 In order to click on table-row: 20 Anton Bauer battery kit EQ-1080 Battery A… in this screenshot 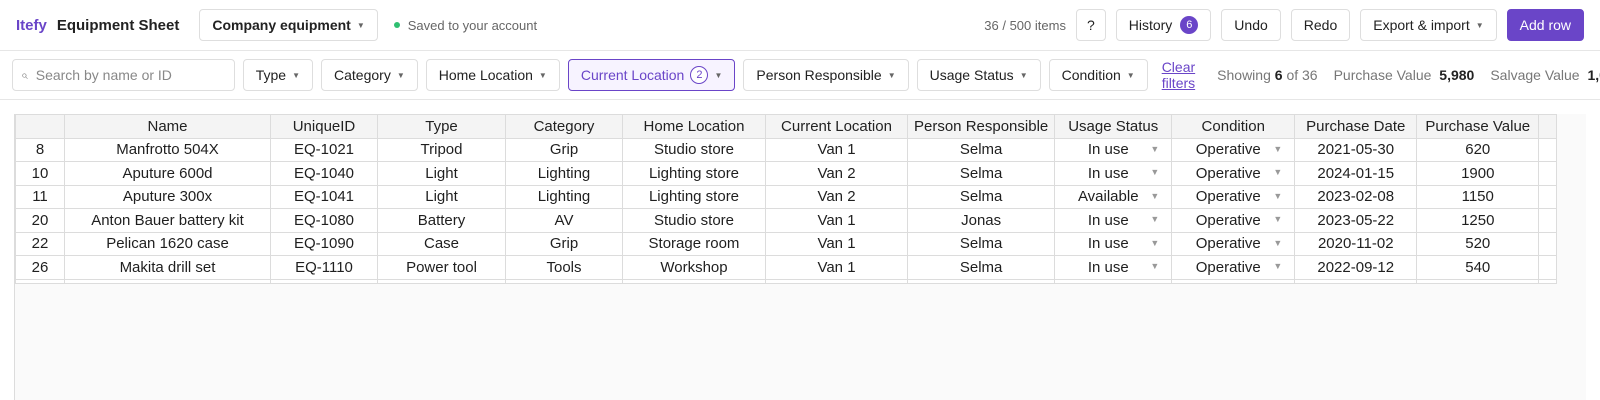, I will do `click(786, 220)`.